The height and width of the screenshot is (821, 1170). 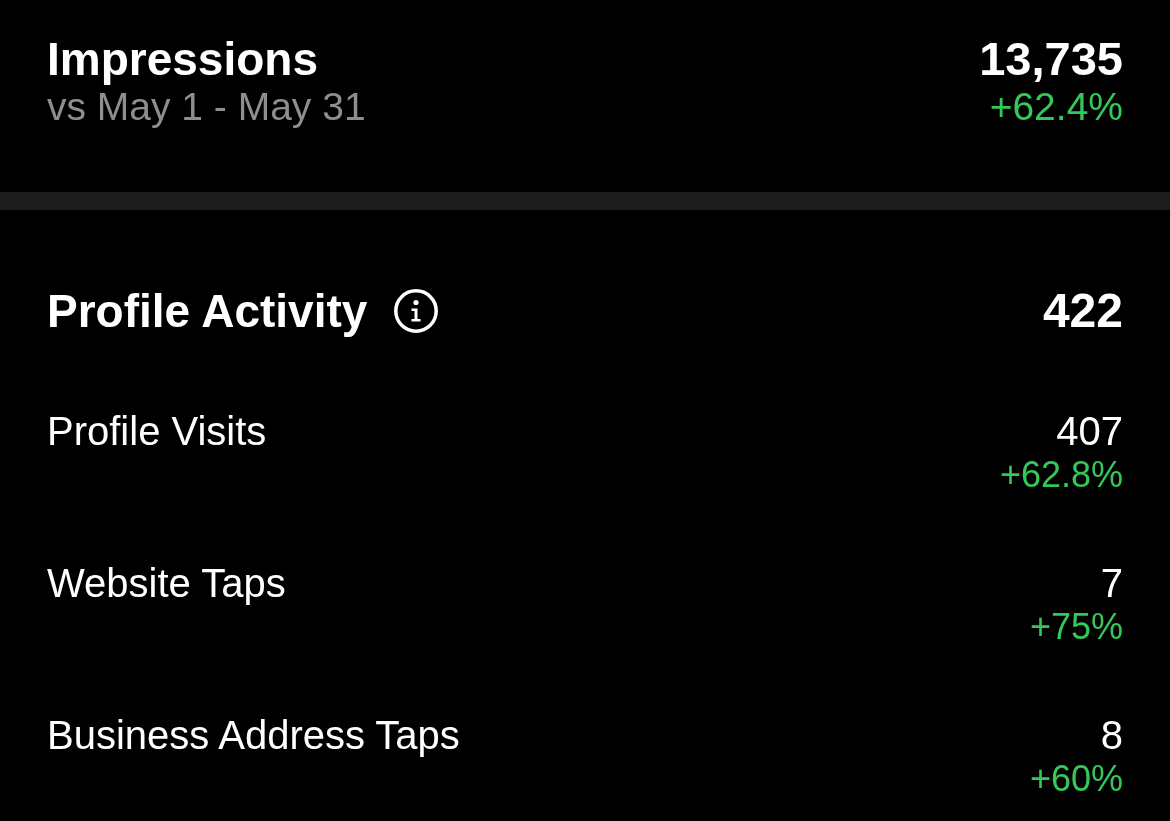 I want to click on metric-label: Business Address Taps, so click(x=253, y=735).